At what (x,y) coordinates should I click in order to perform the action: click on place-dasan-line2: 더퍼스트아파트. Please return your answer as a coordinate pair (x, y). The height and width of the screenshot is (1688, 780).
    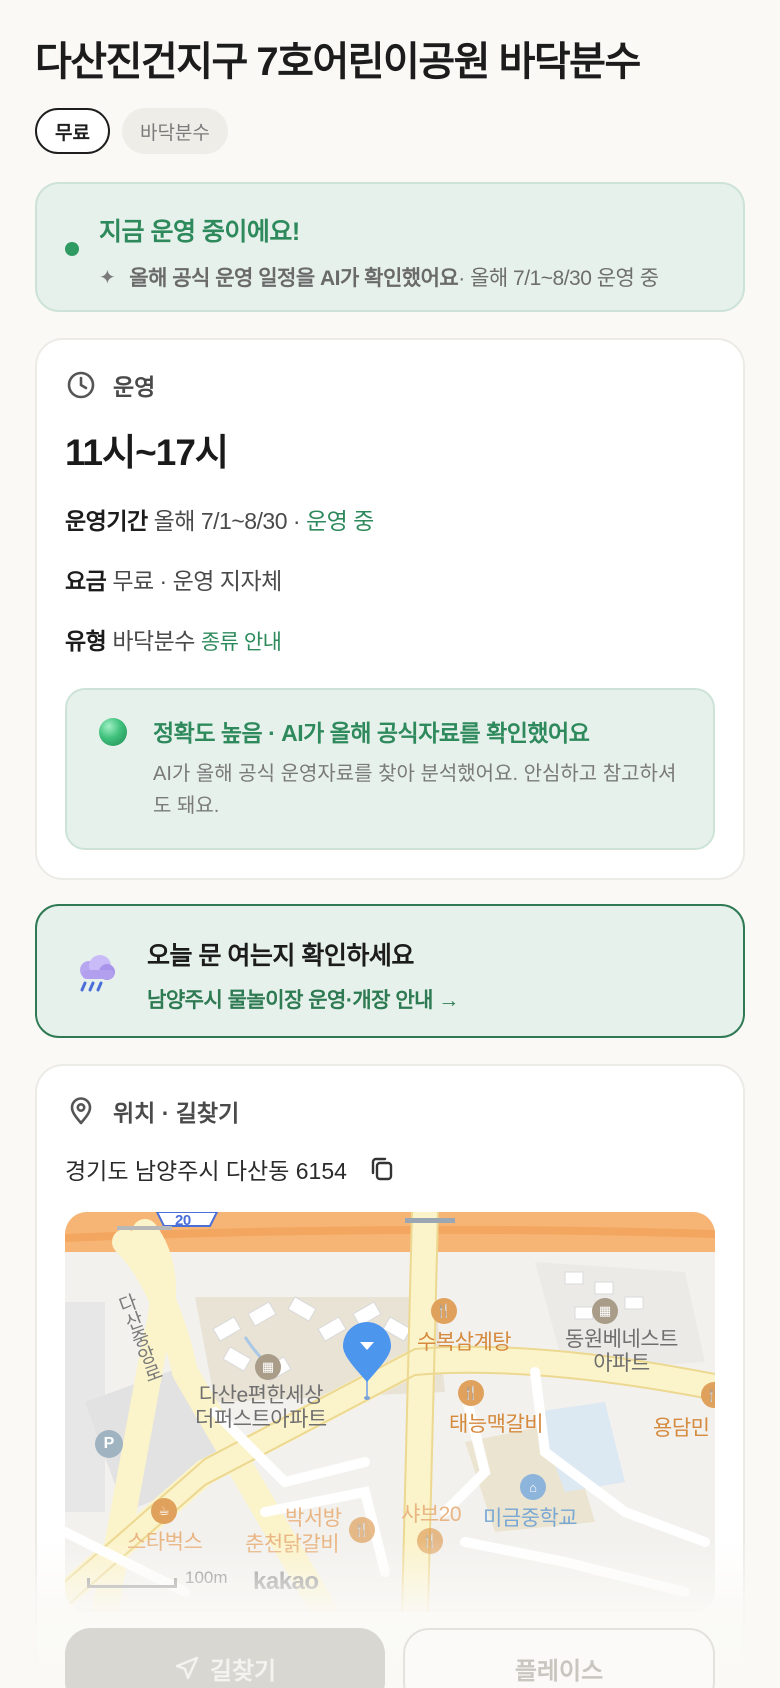
    Looking at the image, I should click on (261, 1419).